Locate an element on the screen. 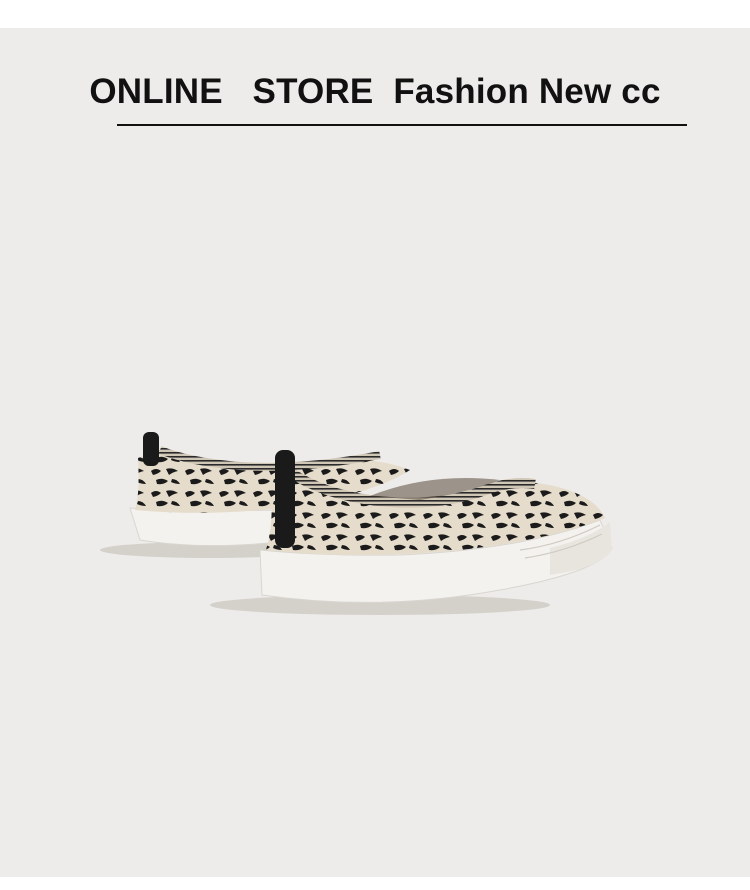 The image size is (750, 890). front-heel-tab is located at coordinates (285, 499).